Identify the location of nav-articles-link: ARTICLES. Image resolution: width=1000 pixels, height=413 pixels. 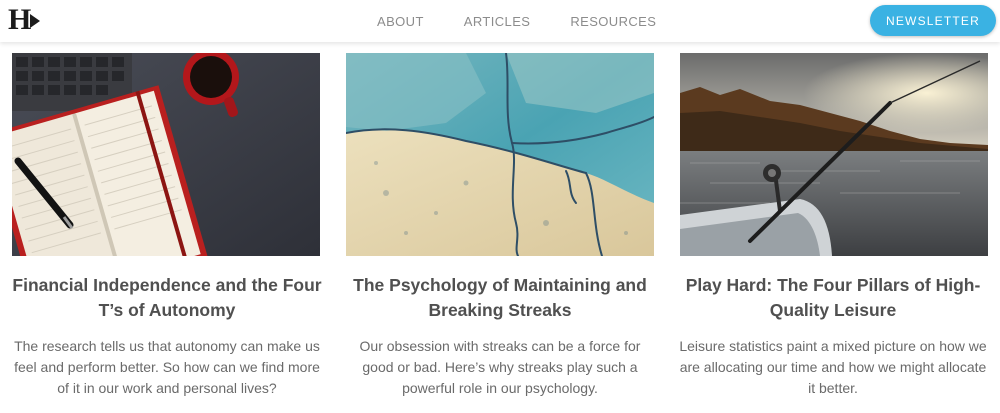
(497, 21).